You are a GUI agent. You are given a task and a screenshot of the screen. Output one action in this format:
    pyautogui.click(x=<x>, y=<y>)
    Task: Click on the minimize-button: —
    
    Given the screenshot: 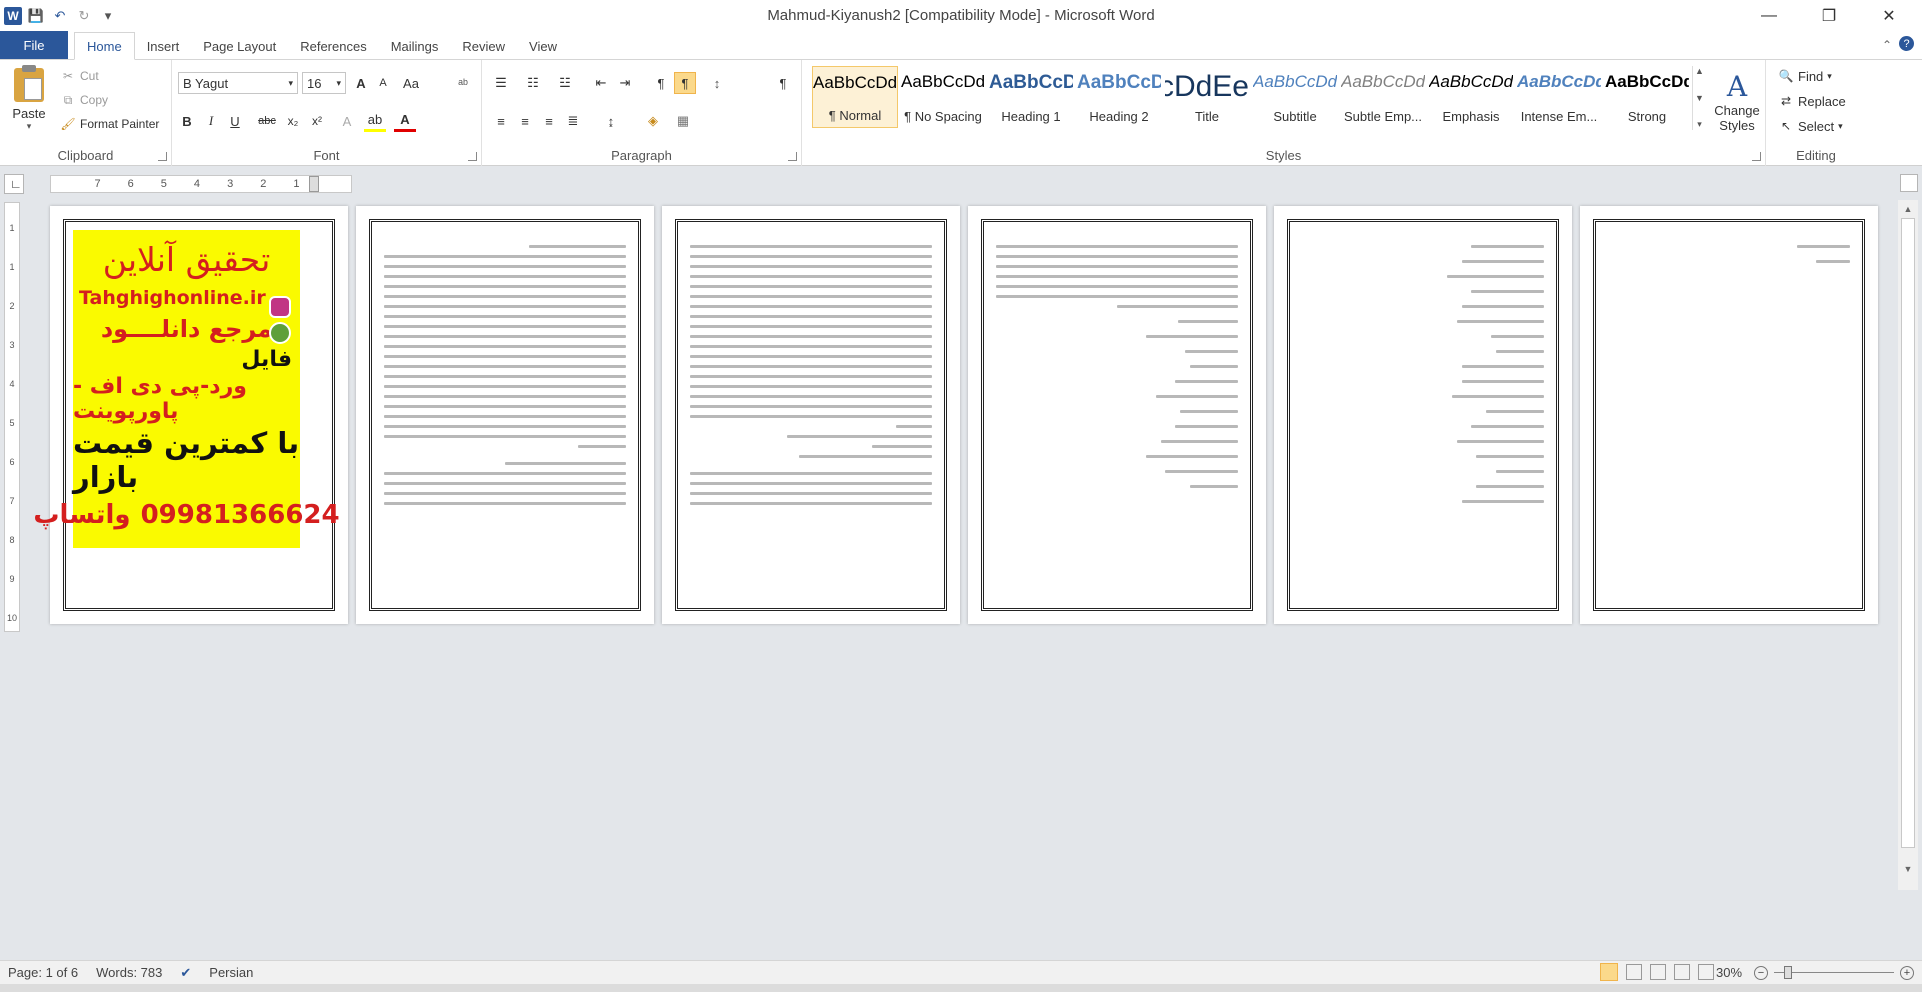 What is the action you would take?
    pyautogui.click(x=1769, y=16)
    